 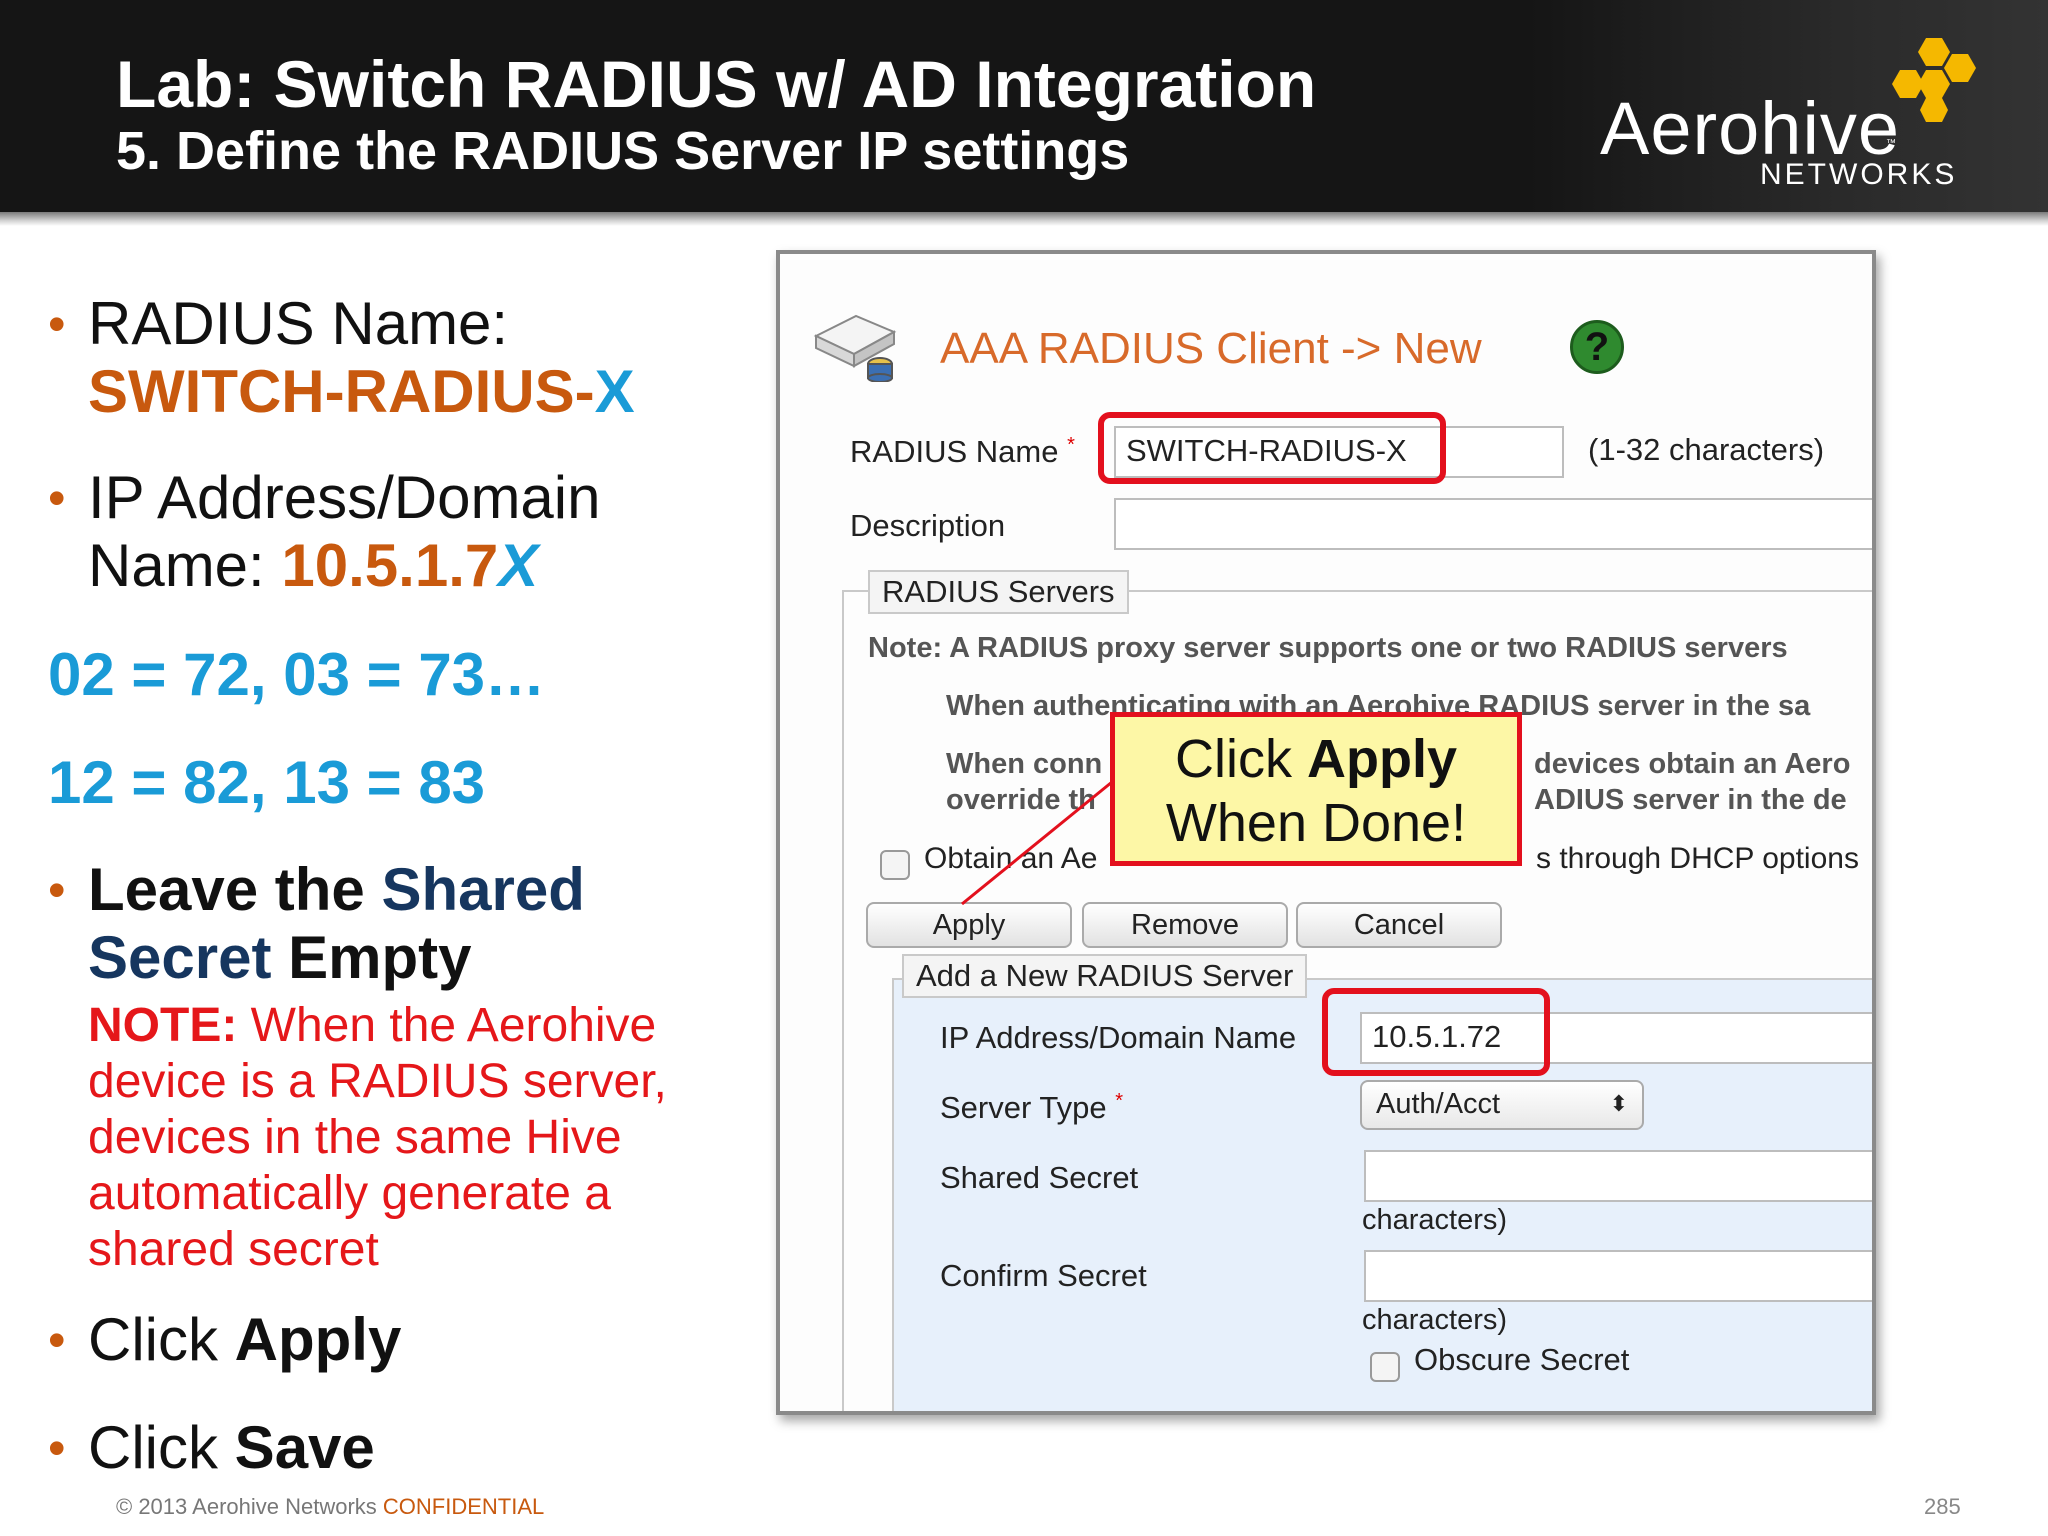 What do you see at coordinates (1697, 858) in the screenshot?
I see `obtain-dhcp-label-end: s through DHCP options` at bounding box center [1697, 858].